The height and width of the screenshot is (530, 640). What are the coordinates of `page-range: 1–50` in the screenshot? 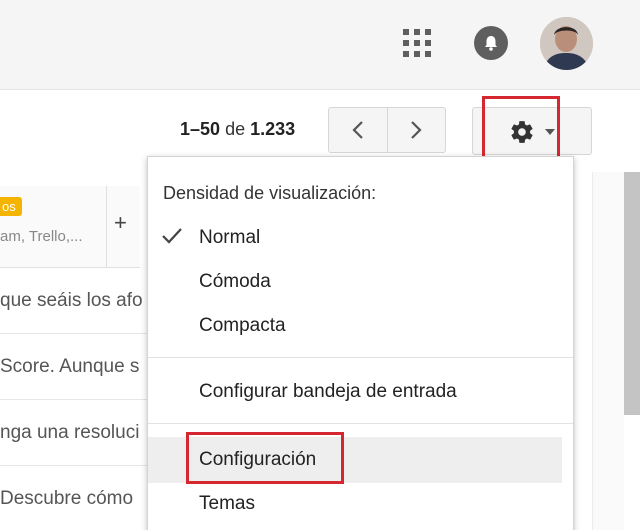 It's located at (200, 129).